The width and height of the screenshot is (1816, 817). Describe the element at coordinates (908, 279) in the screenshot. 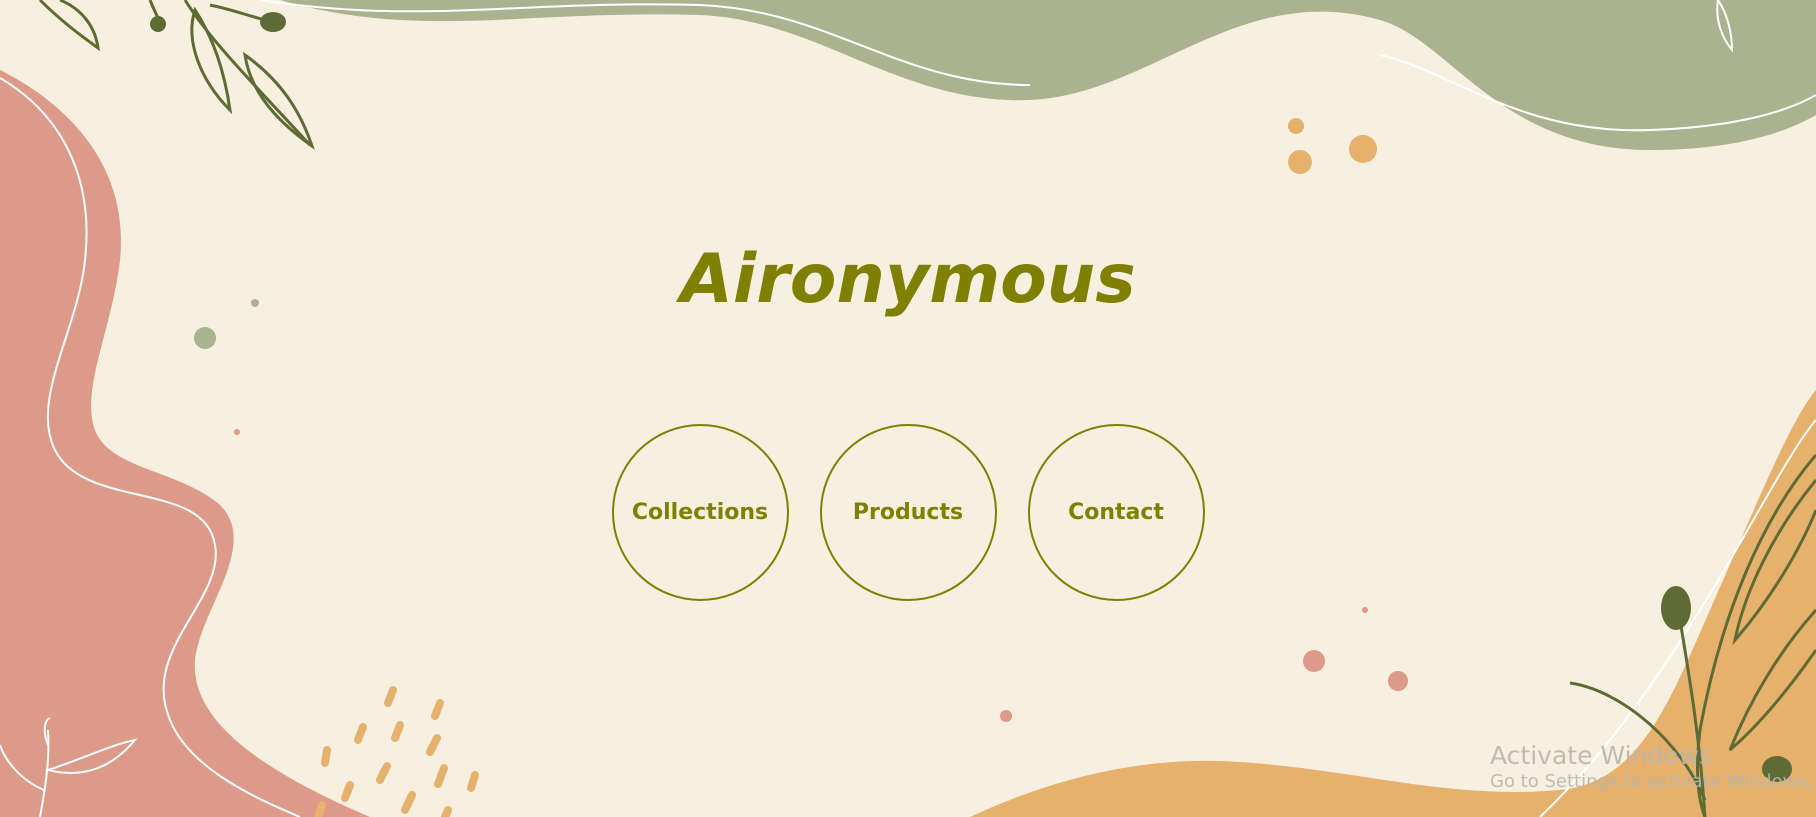

I see `page-title: Aironymous` at that location.